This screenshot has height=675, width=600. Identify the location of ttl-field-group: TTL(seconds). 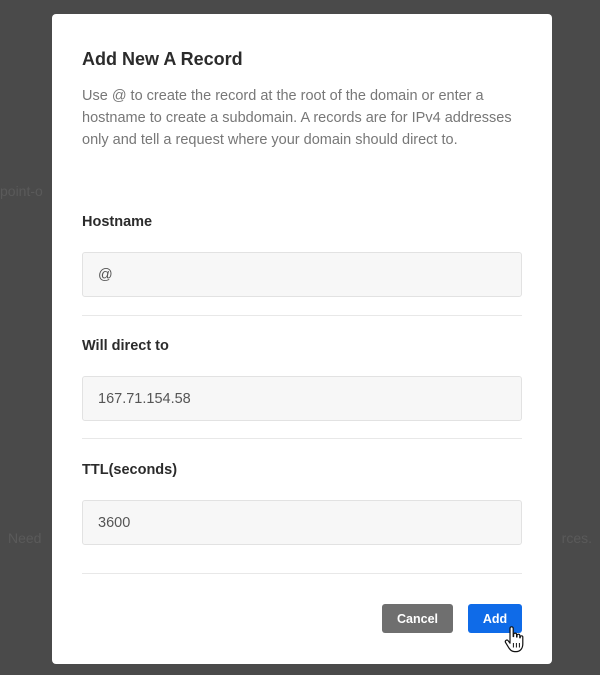
(302, 503).